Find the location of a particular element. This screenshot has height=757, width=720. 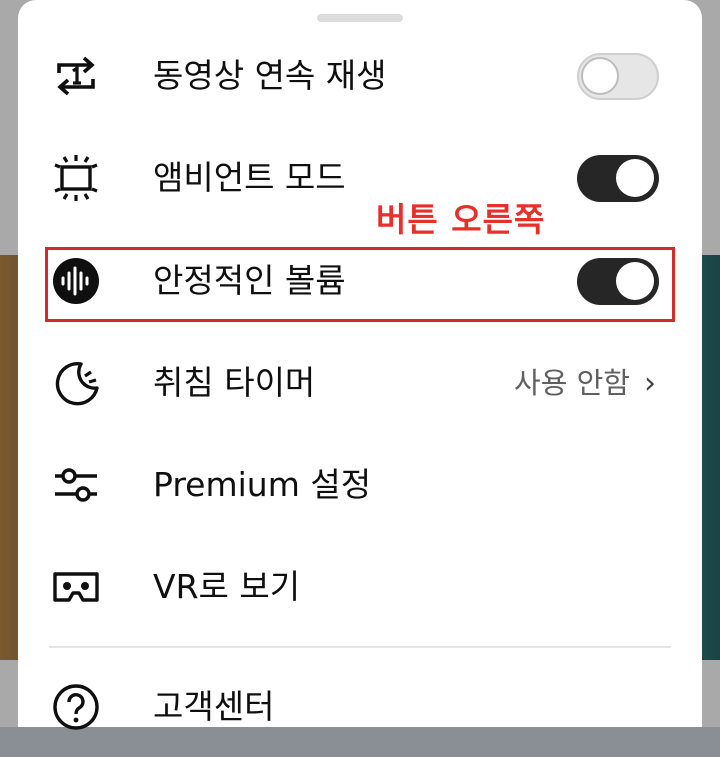

menu-item-label: 앰비언트 모드 is located at coordinates (249, 177).